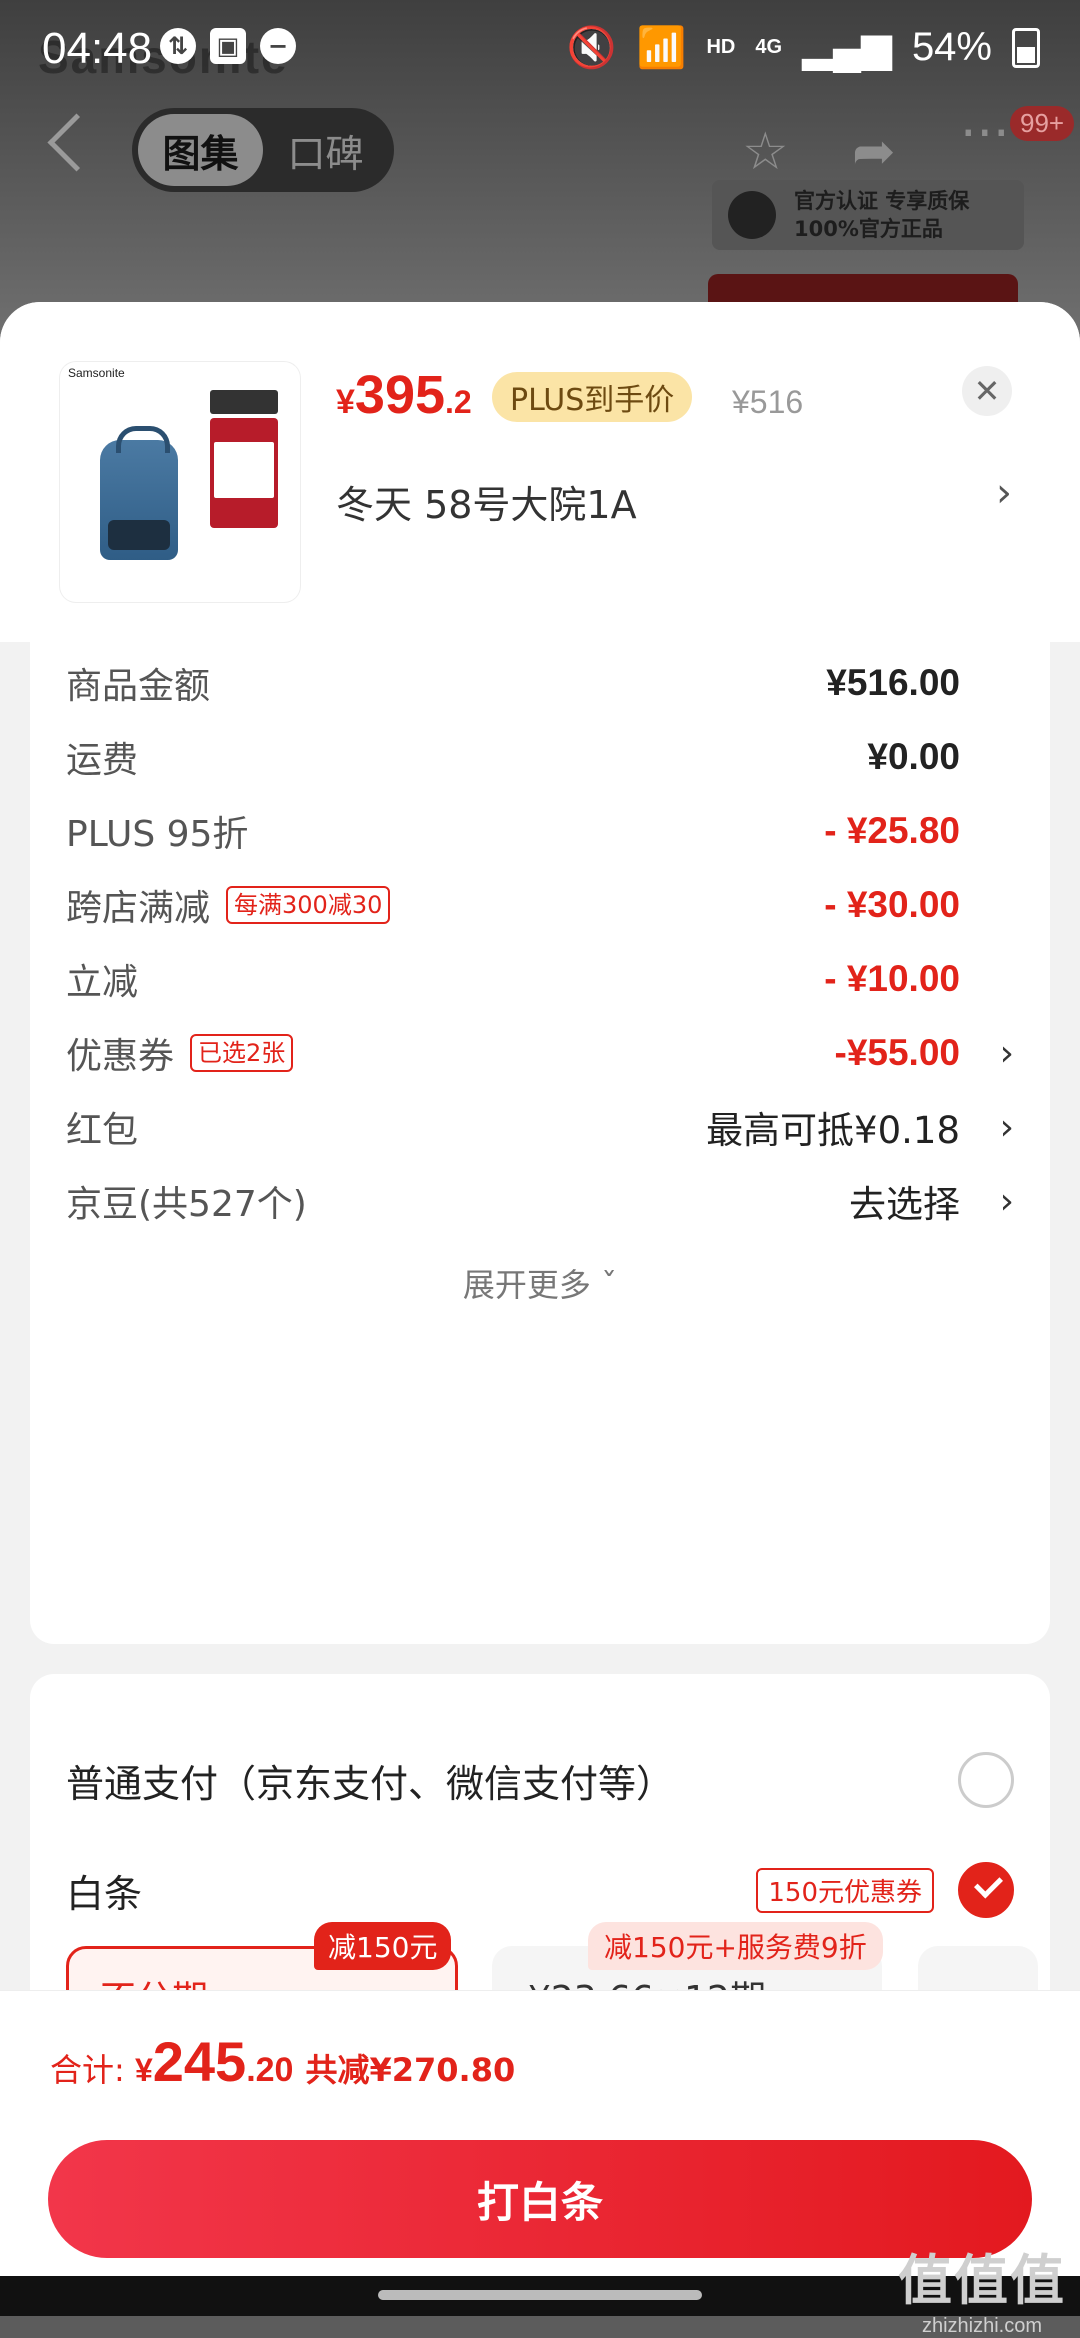  I want to click on tab-reviews: 口碑, so click(325, 150).